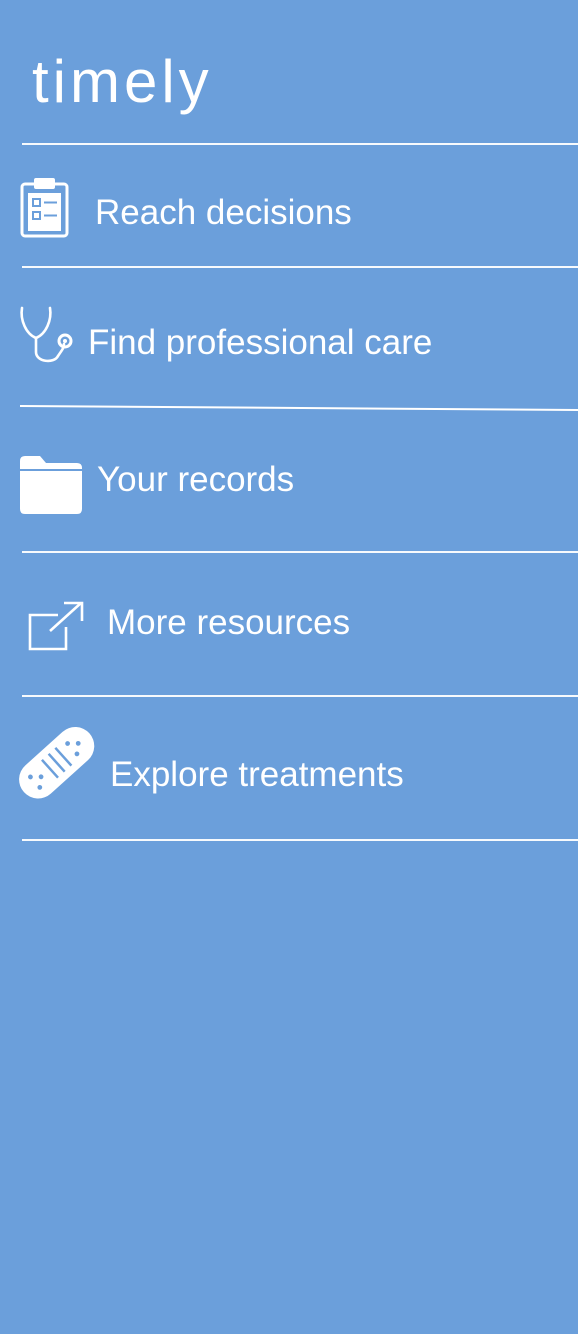  I want to click on menu-item-label: More resources, so click(229, 622).